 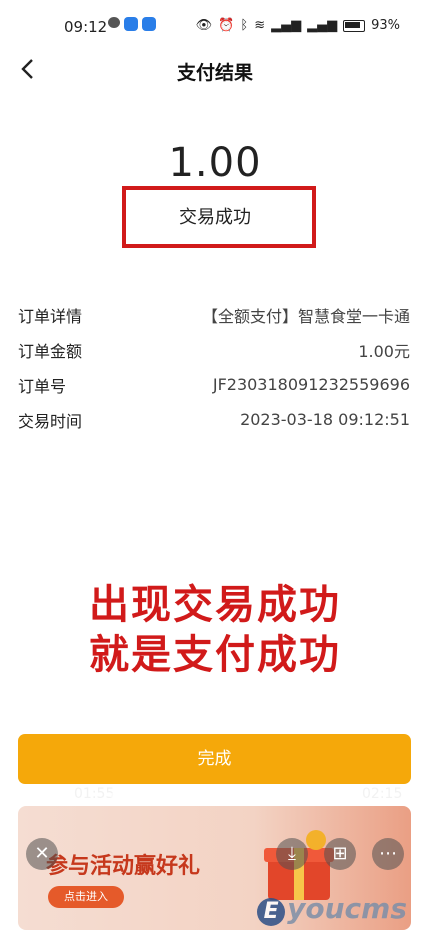 What do you see at coordinates (325, 419) in the screenshot?
I see `detail-value: 2023-03-18 09:12:51` at bounding box center [325, 419].